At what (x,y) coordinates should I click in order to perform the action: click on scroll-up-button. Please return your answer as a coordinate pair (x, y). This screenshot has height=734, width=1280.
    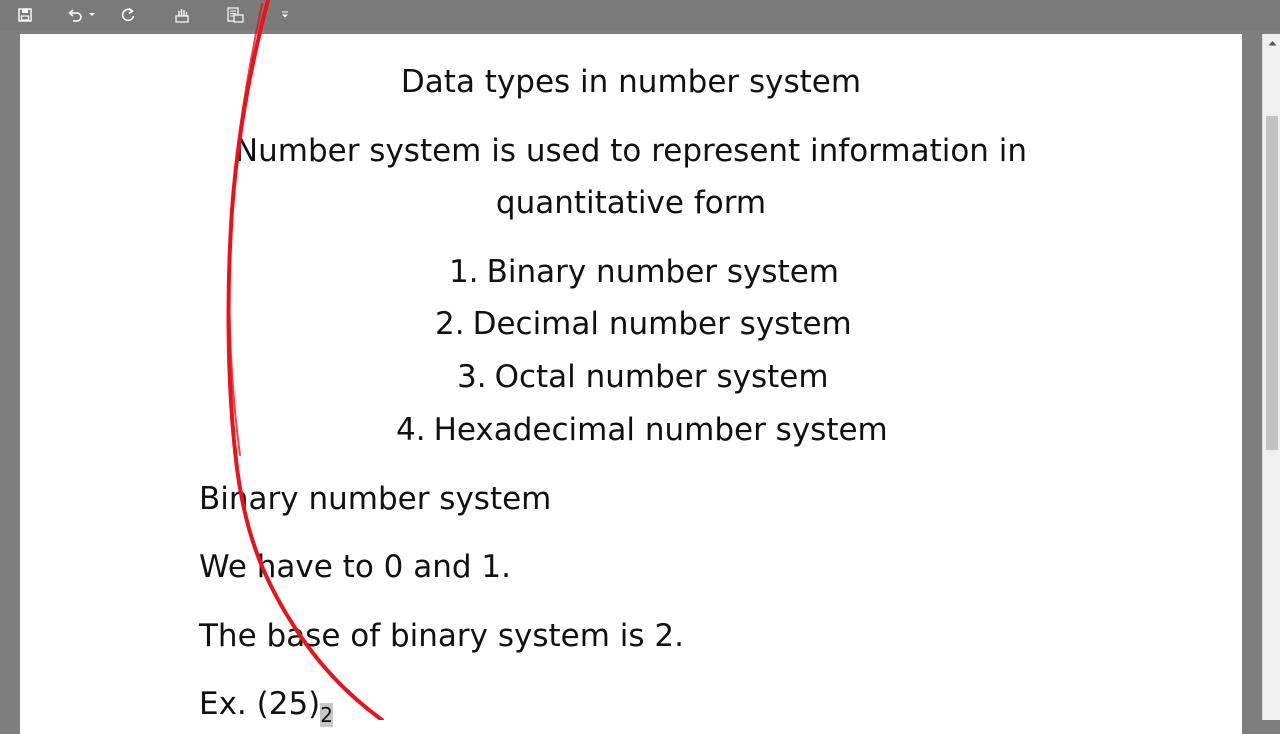
    Looking at the image, I should click on (1271, 43).